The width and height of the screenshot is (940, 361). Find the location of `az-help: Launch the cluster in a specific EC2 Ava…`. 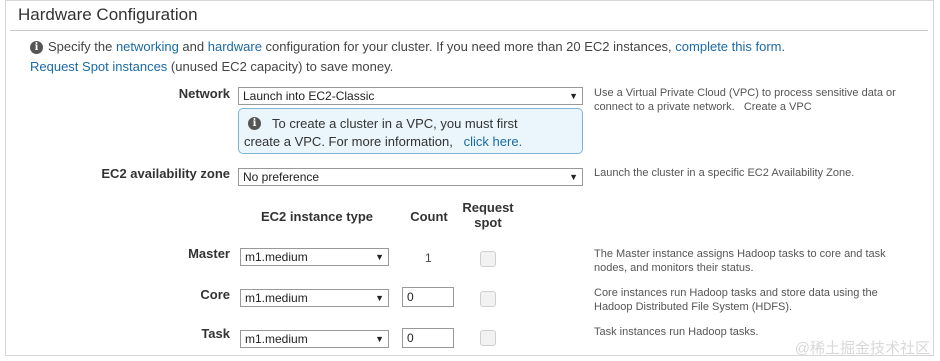

az-help: Launch the cluster in a specific EC2 Ava… is located at coordinates (724, 173).